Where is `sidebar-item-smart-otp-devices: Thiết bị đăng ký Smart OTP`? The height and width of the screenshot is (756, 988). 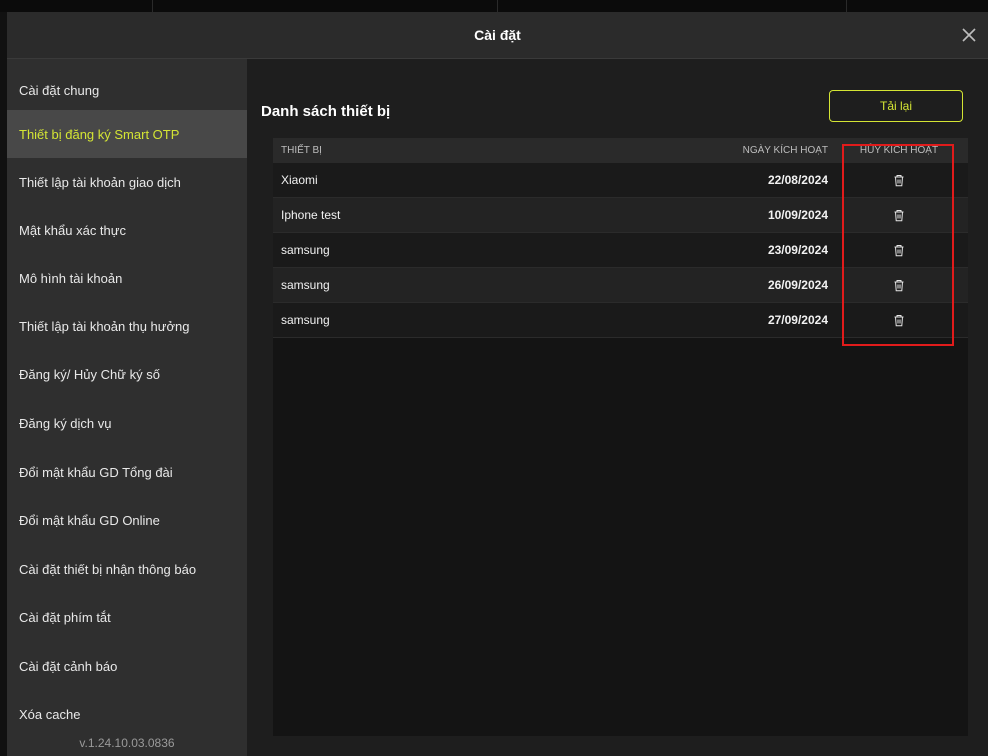 sidebar-item-smart-otp-devices: Thiết bị đăng ký Smart OTP is located at coordinates (127, 134).